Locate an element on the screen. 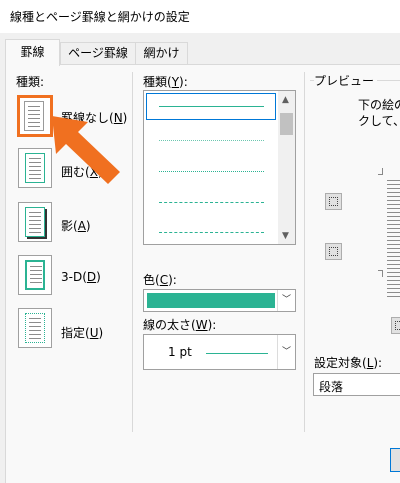 This screenshot has width=400, height=483. line-style-dash-dot is located at coordinates (211, 232).